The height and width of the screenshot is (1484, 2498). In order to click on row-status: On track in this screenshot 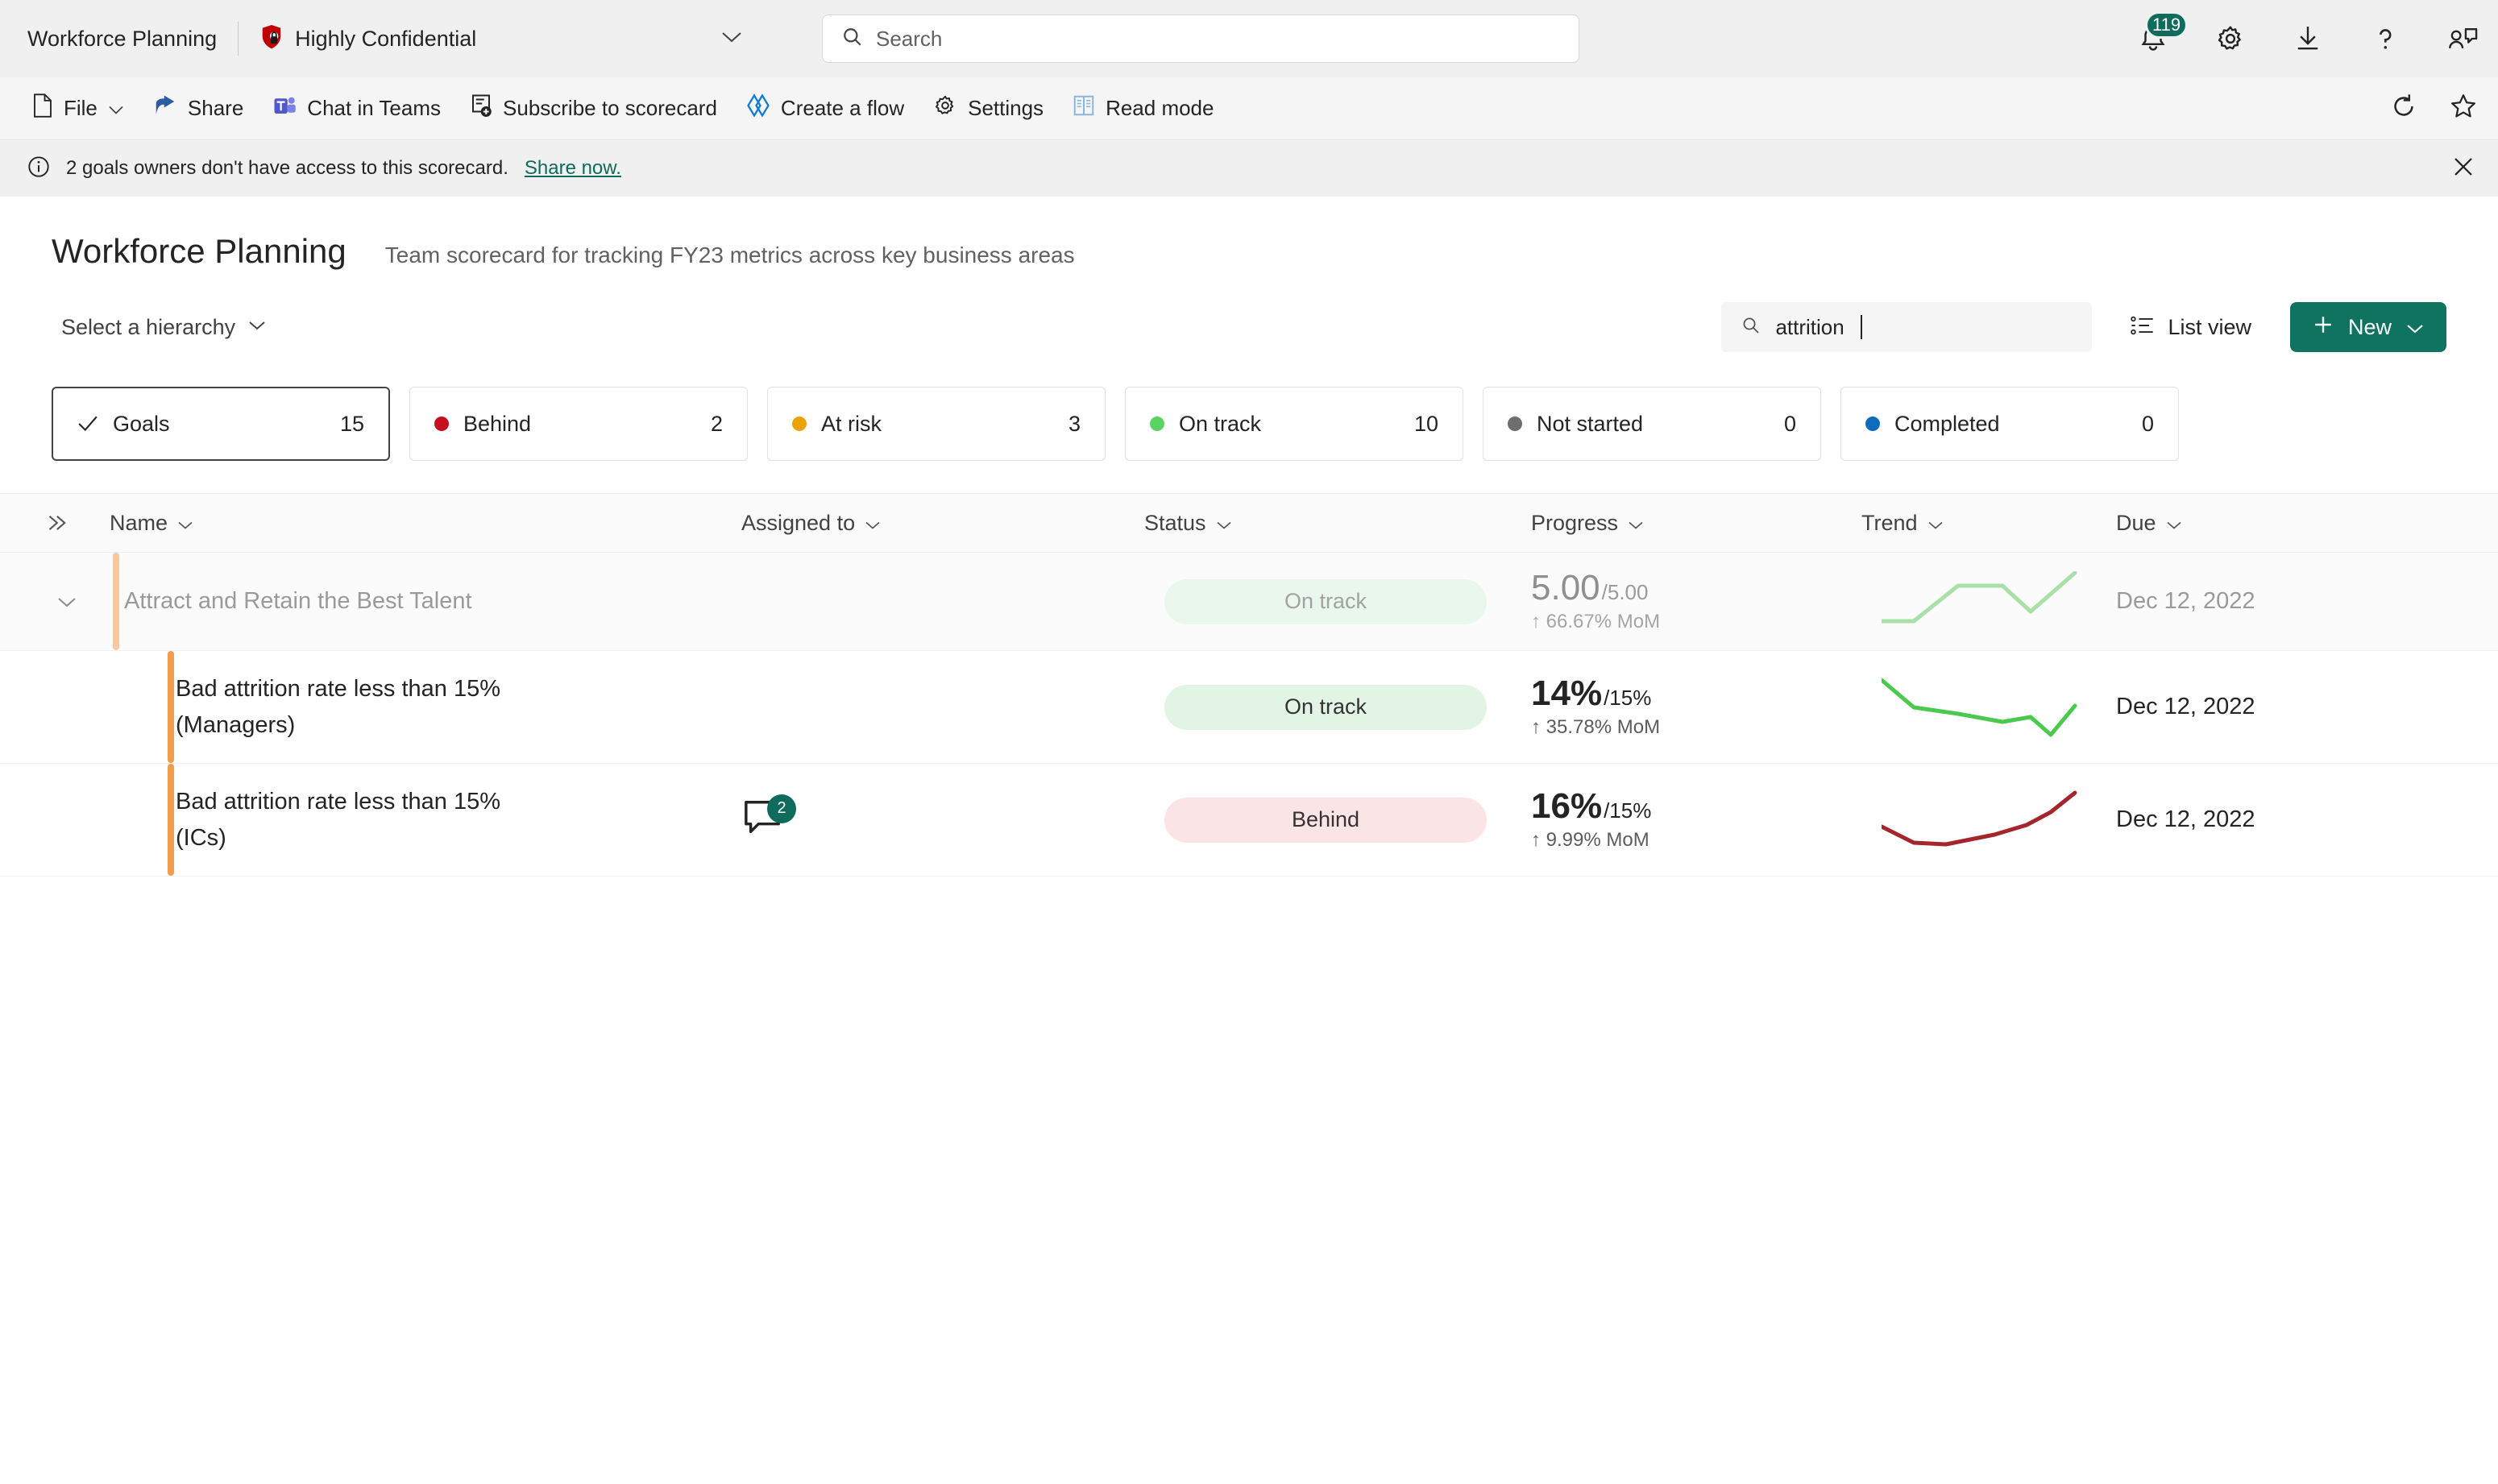, I will do `click(1325, 601)`.